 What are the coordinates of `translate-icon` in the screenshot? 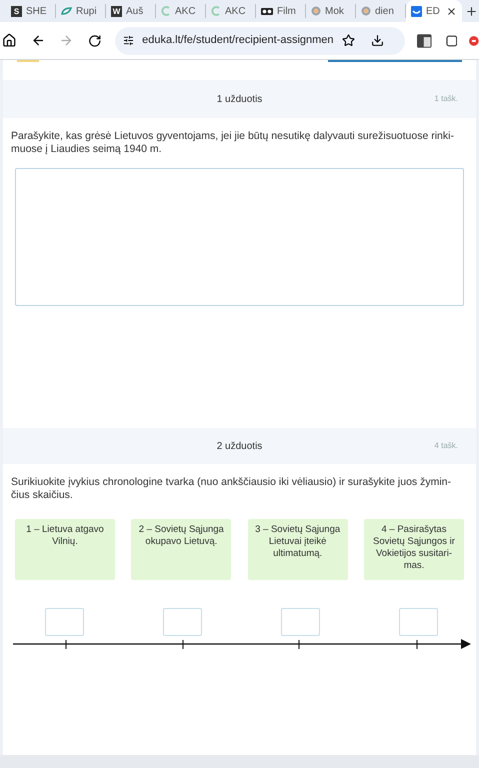 It's located at (424, 41).